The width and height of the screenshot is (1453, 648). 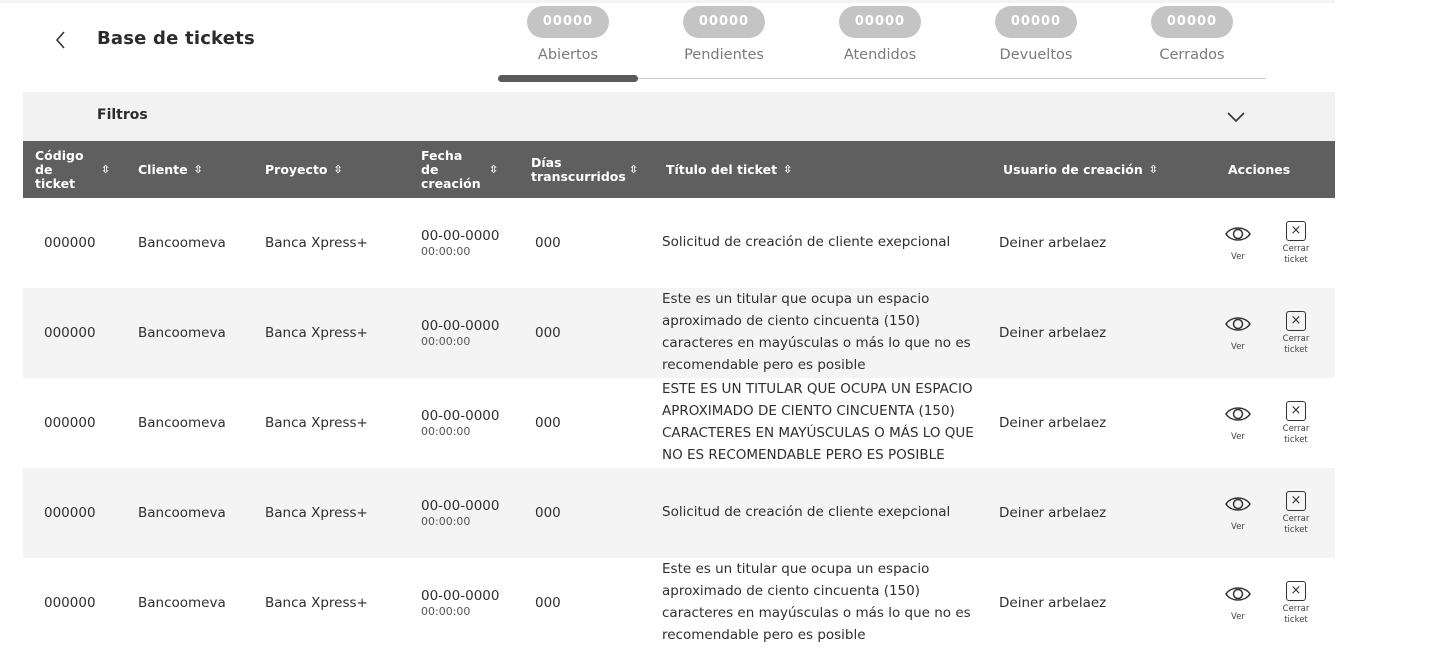 I want to click on filters-toggle: Filtros, so click(x=679, y=116).